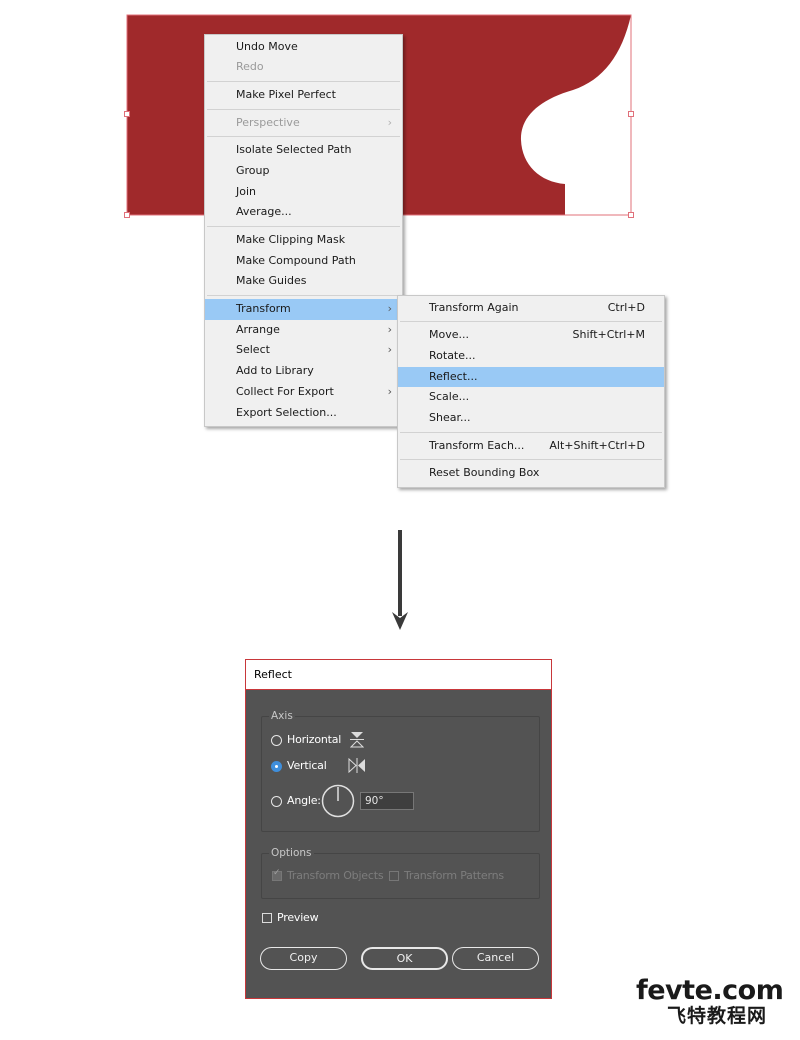 This screenshot has width=800, height=1040. What do you see at coordinates (304, 800) in the screenshot?
I see `angle-label: Angle:` at bounding box center [304, 800].